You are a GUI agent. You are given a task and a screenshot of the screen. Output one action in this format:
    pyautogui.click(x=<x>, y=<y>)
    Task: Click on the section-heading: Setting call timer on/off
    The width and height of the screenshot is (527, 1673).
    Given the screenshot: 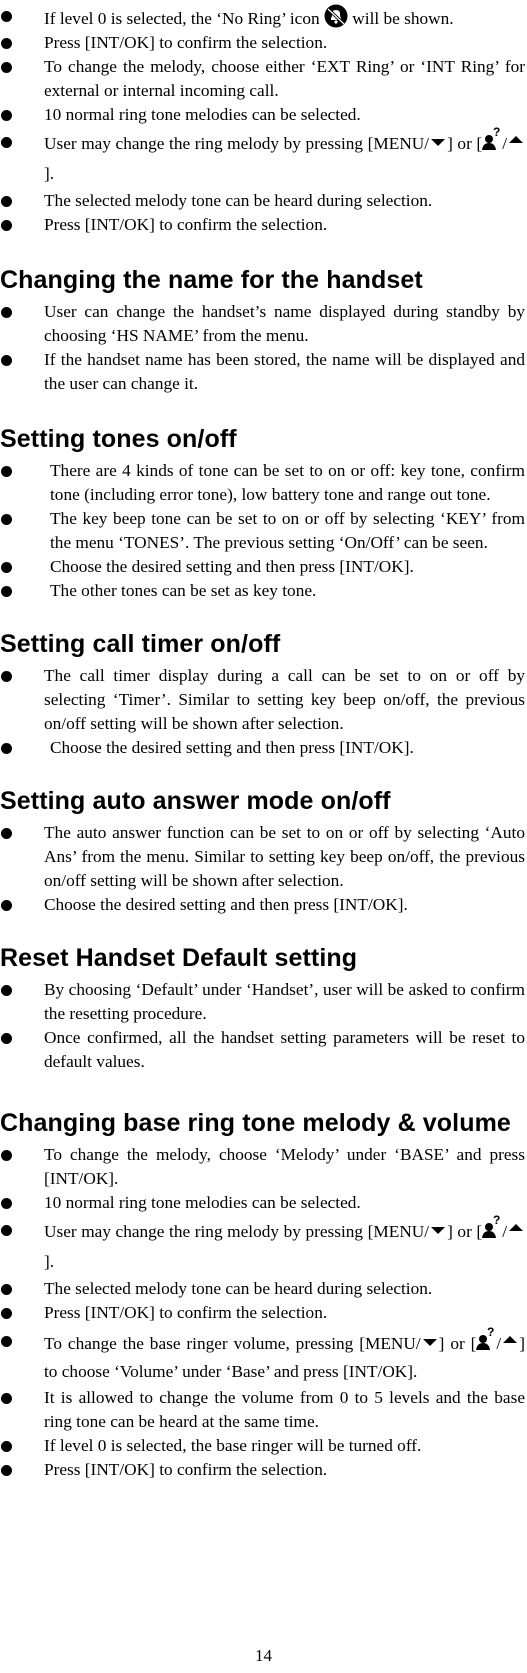 What is the action you would take?
    pyautogui.click(x=140, y=644)
    